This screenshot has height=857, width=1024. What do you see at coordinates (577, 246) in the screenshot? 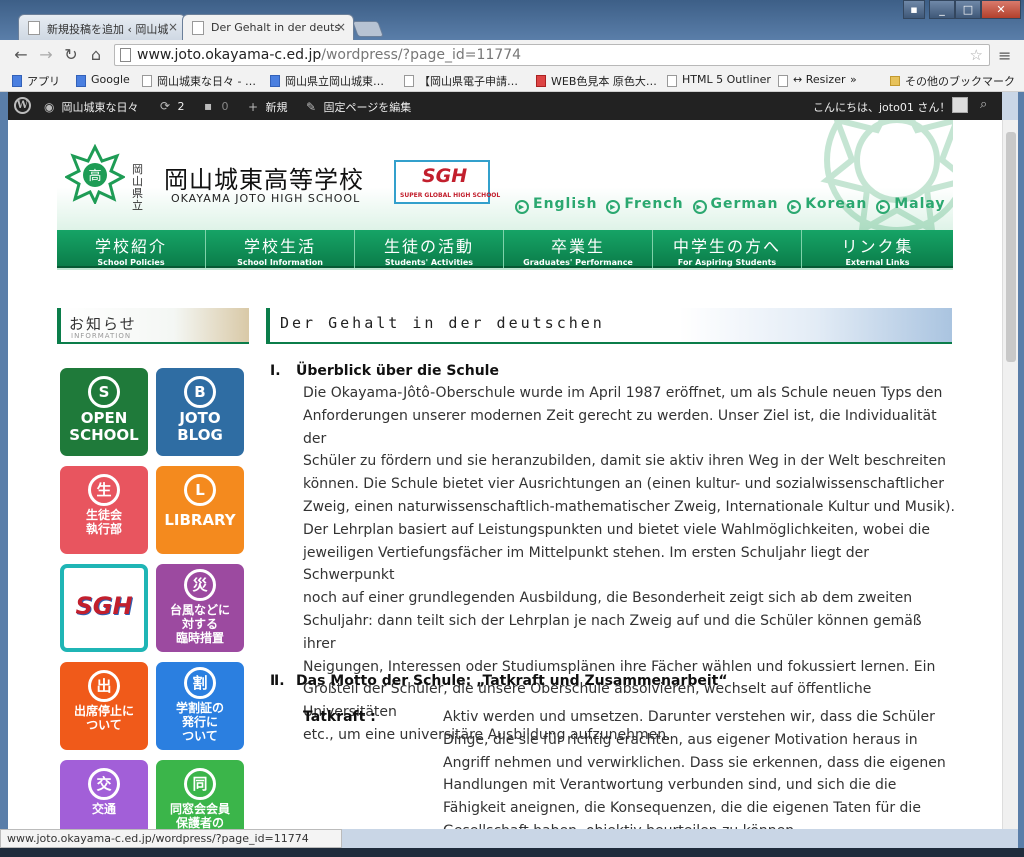
I see `nav-label: 卒業生` at bounding box center [577, 246].